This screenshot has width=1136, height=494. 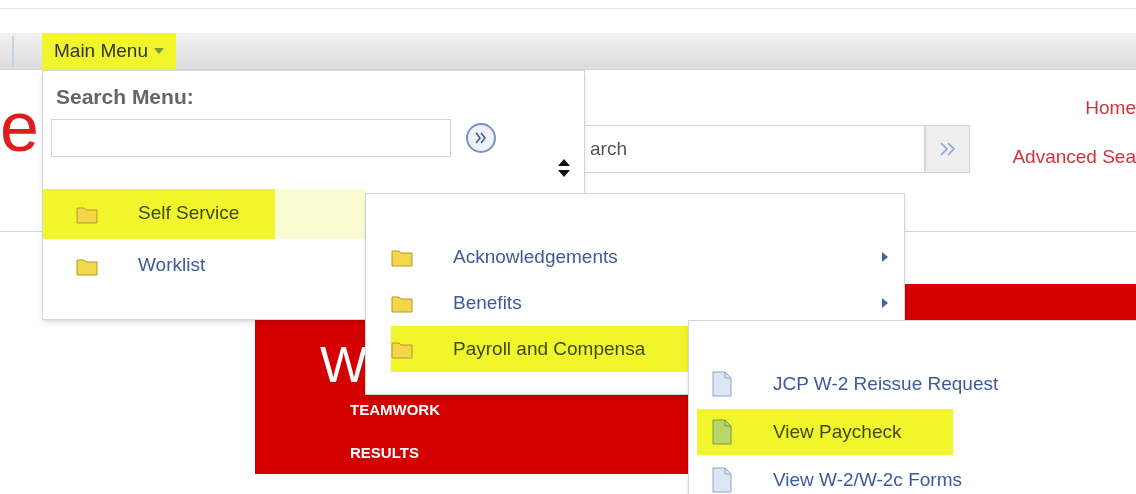 What do you see at coordinates (251, 137) in the screenshot?
I see `search-menu-field` at bounding box center [251, 137].